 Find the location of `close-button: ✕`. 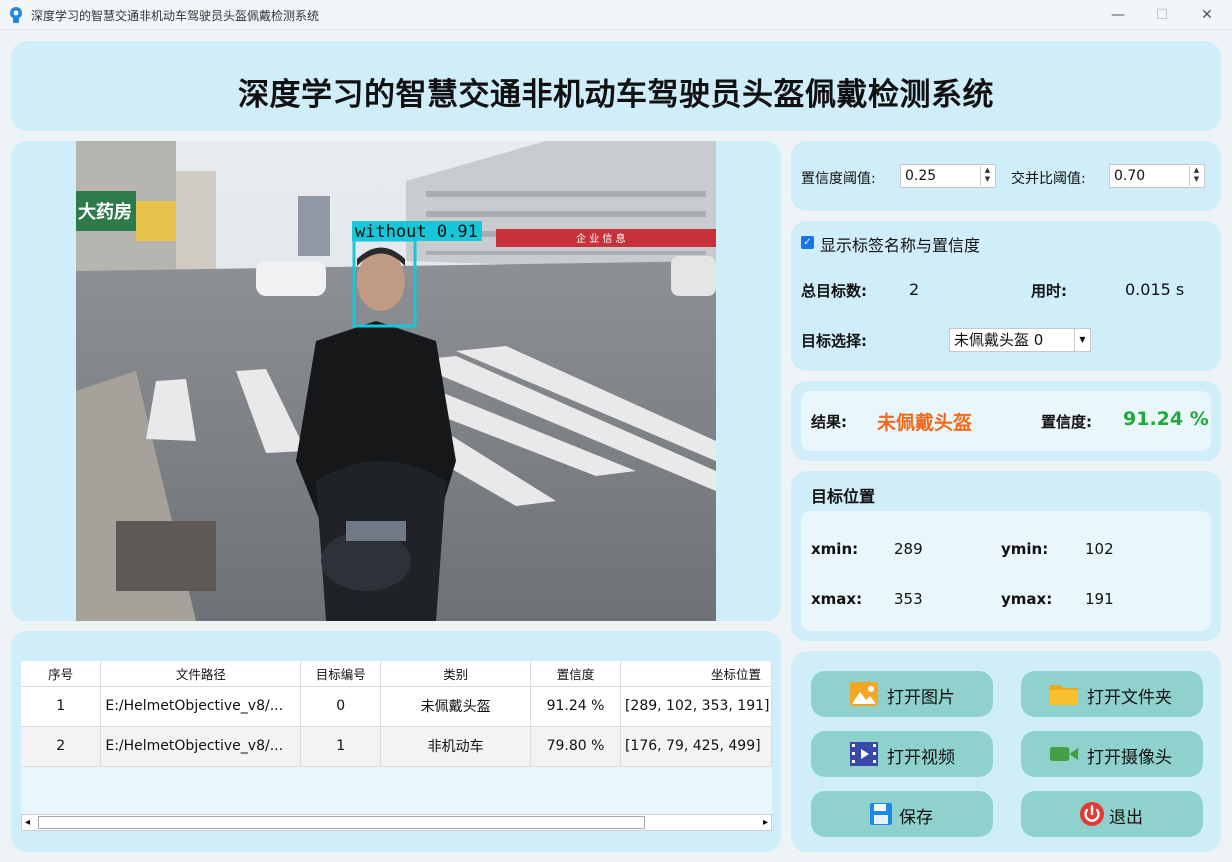

close-button: ✕ is located at coordinates (1207, 15).